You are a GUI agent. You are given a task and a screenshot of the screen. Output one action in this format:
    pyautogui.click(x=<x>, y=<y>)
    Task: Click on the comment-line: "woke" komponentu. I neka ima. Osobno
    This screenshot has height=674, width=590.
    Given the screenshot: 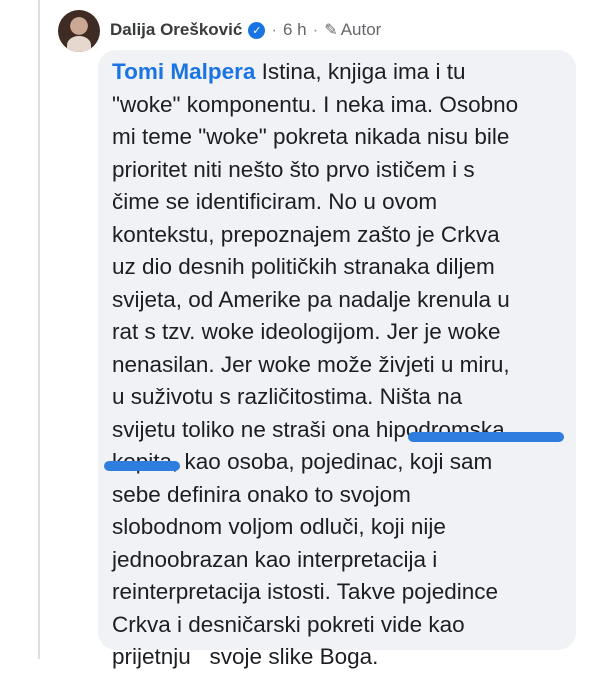 What is the action you would take?
    pyautogui.click(x=315, y=104)
    